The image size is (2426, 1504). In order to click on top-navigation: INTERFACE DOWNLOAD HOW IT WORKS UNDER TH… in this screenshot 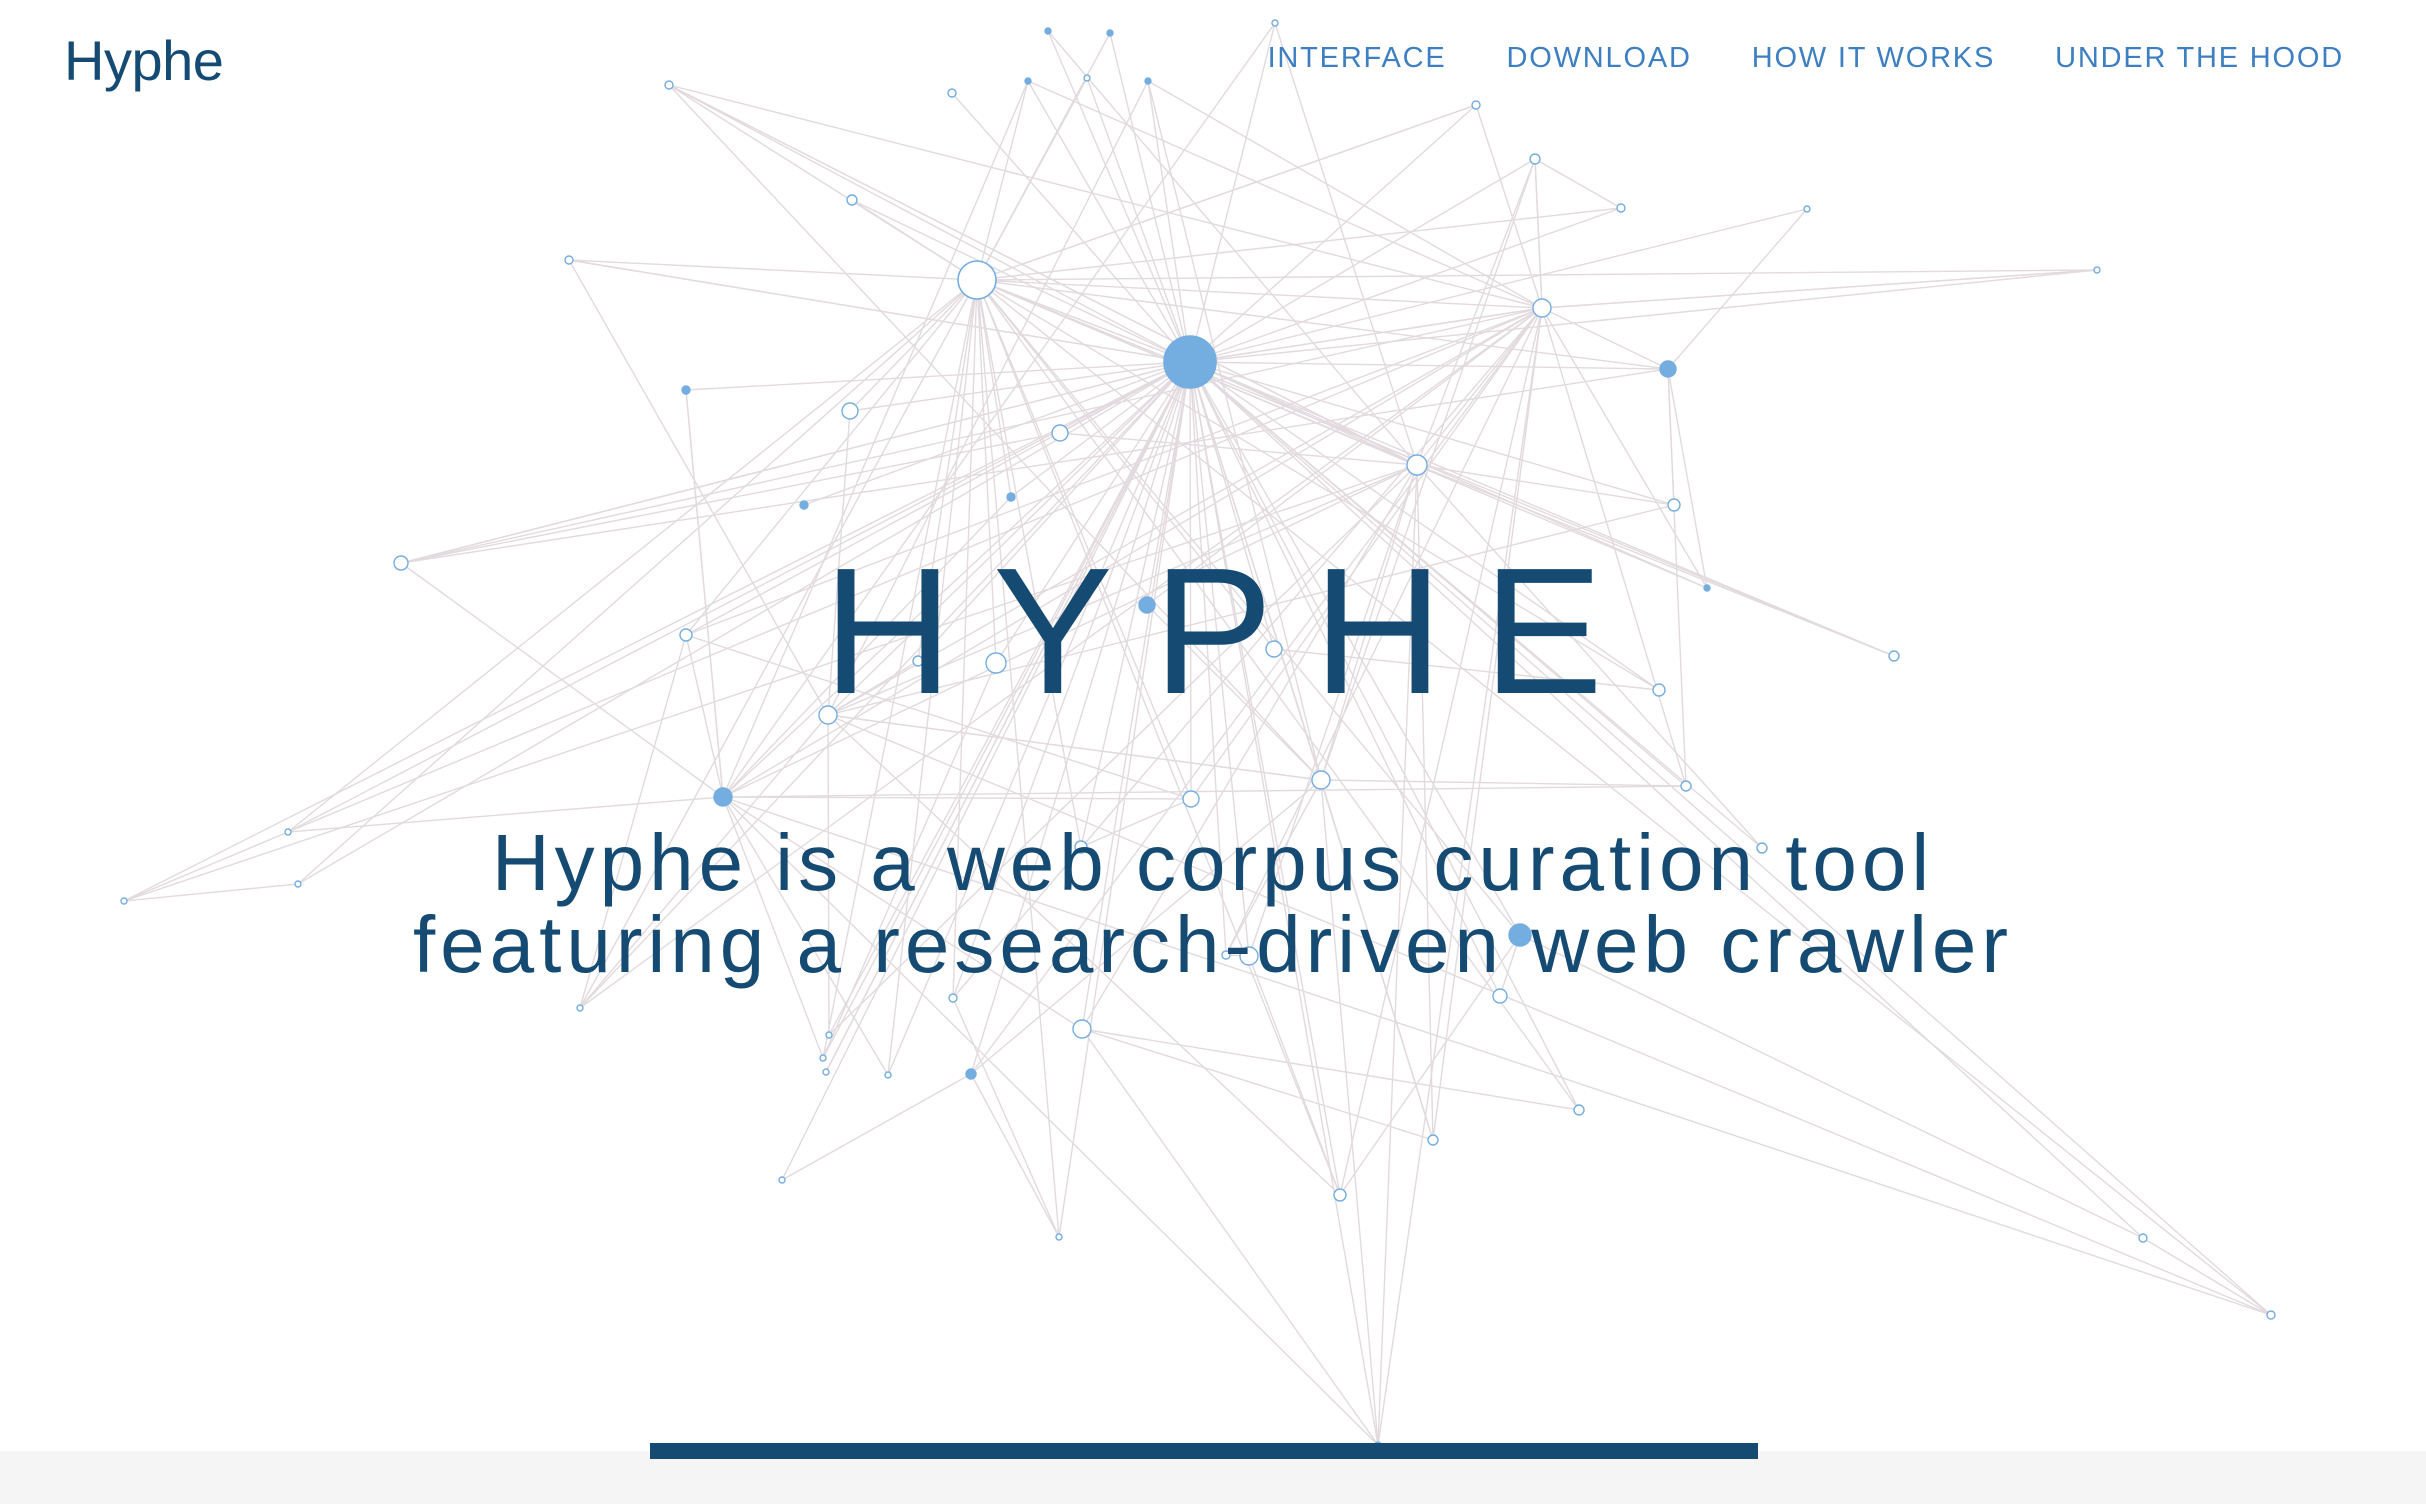, I will do `click(1806, 58)`.